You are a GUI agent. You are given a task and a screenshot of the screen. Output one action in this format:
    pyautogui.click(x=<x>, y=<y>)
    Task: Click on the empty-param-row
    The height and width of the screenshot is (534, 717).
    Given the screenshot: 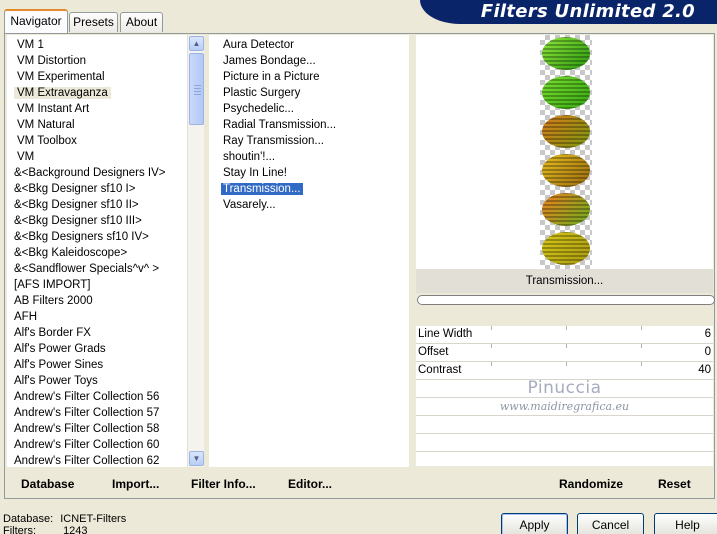 What is the action you would take?
    pyautogui.click(x=564, y=425)
    